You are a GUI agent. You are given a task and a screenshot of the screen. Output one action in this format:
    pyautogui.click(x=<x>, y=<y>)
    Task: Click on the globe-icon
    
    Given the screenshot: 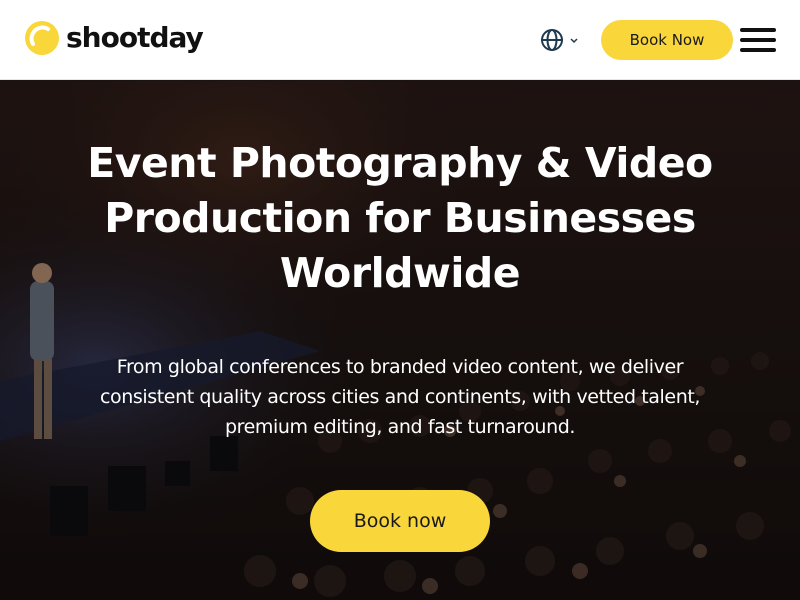 What is the action you would take?
    pyautogui.click(x=552, y=40)
    